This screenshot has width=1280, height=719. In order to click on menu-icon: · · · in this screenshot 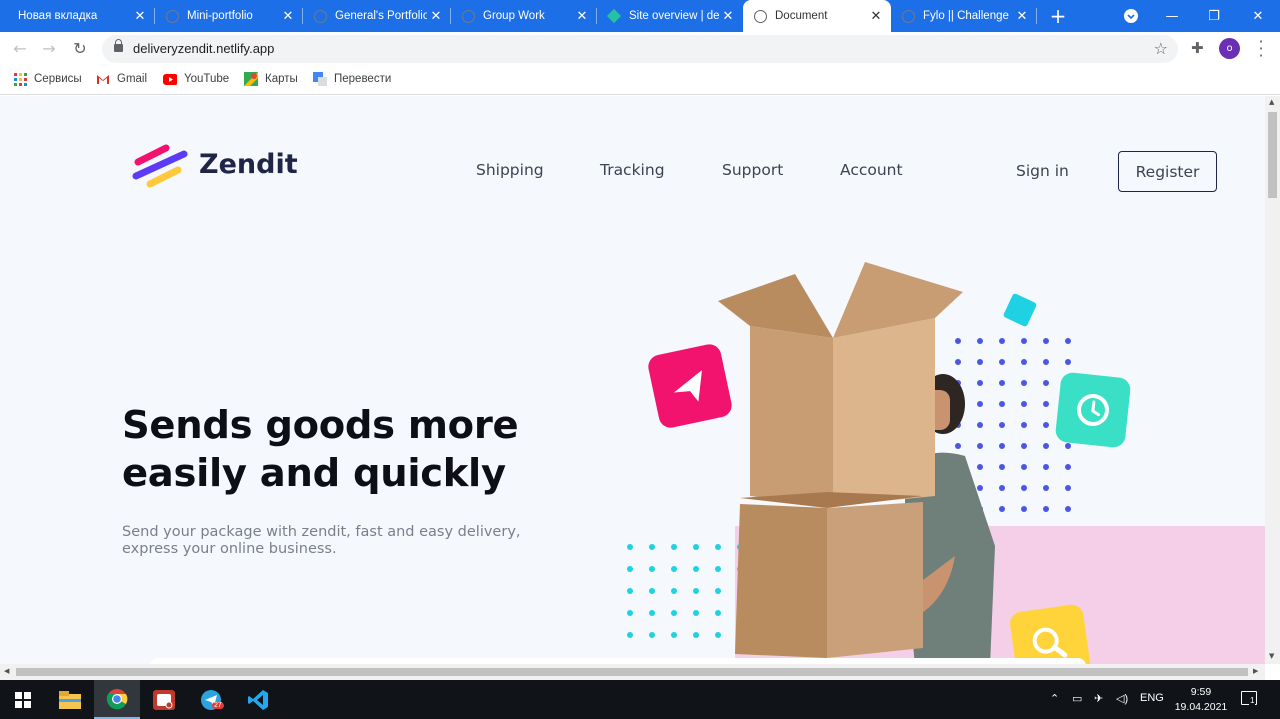, I will do `click(1261, 49)`.